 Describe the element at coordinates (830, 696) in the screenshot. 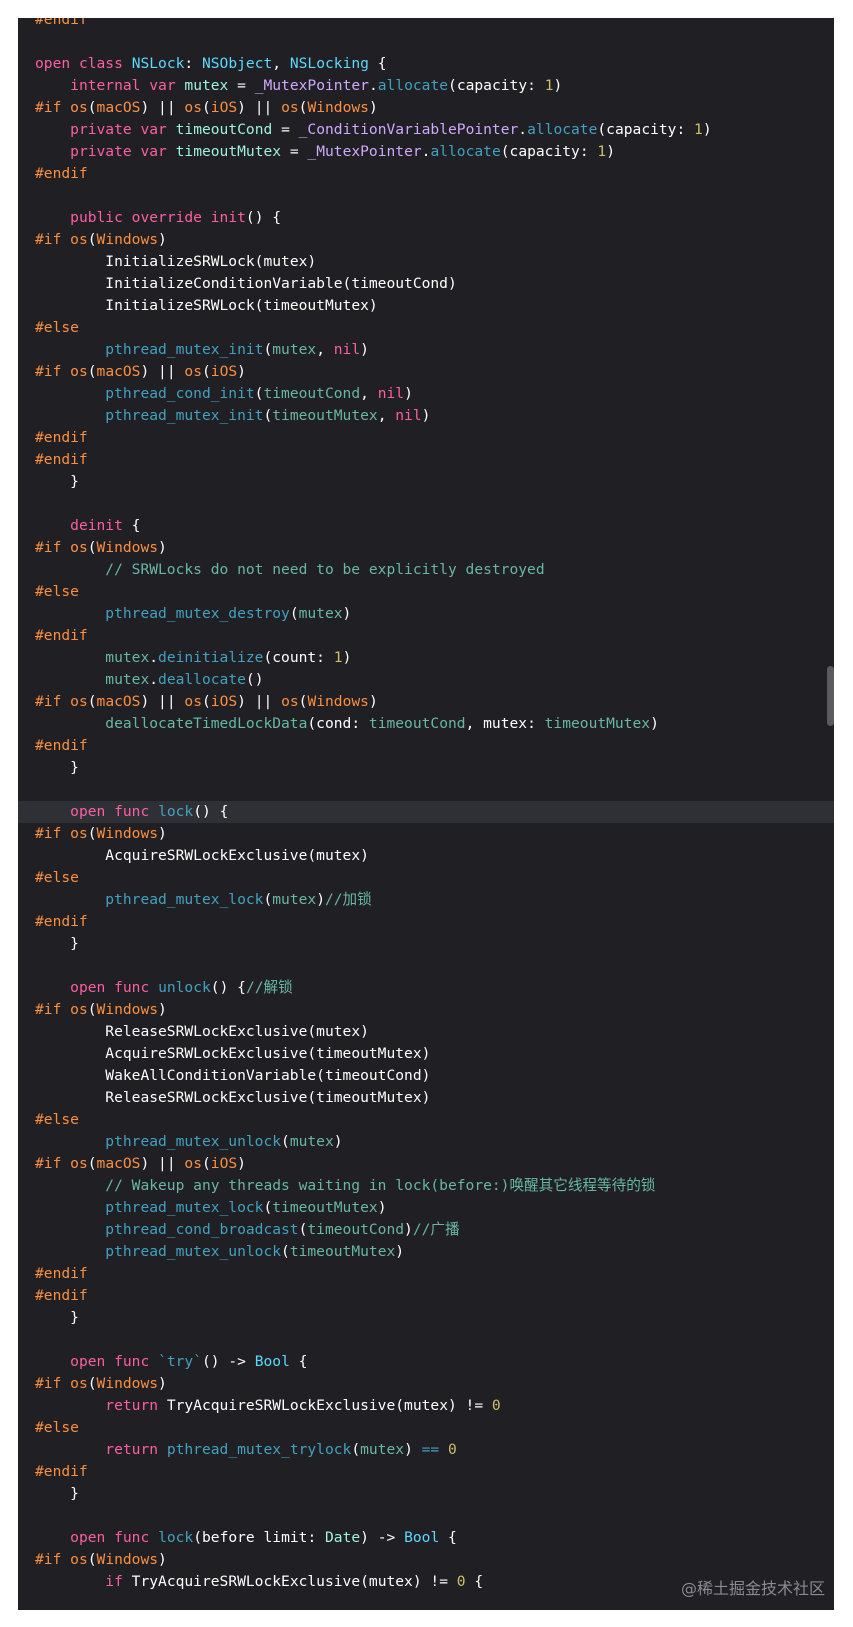

I see `vertical-scrollbar` at that location.